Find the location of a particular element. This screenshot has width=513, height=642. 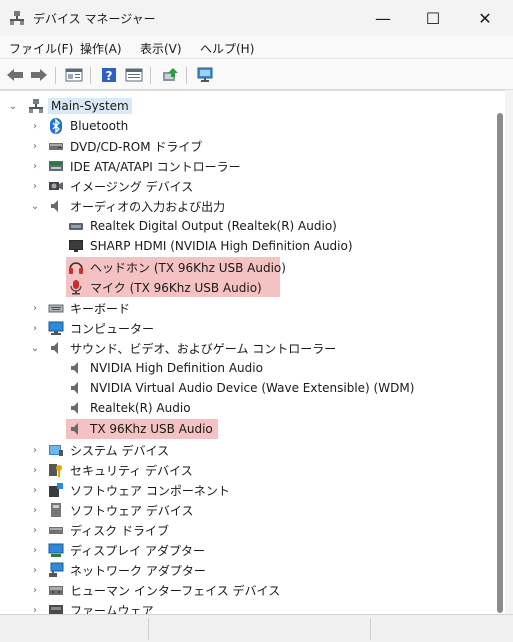

status-bar is located at coordinates (256, 628).